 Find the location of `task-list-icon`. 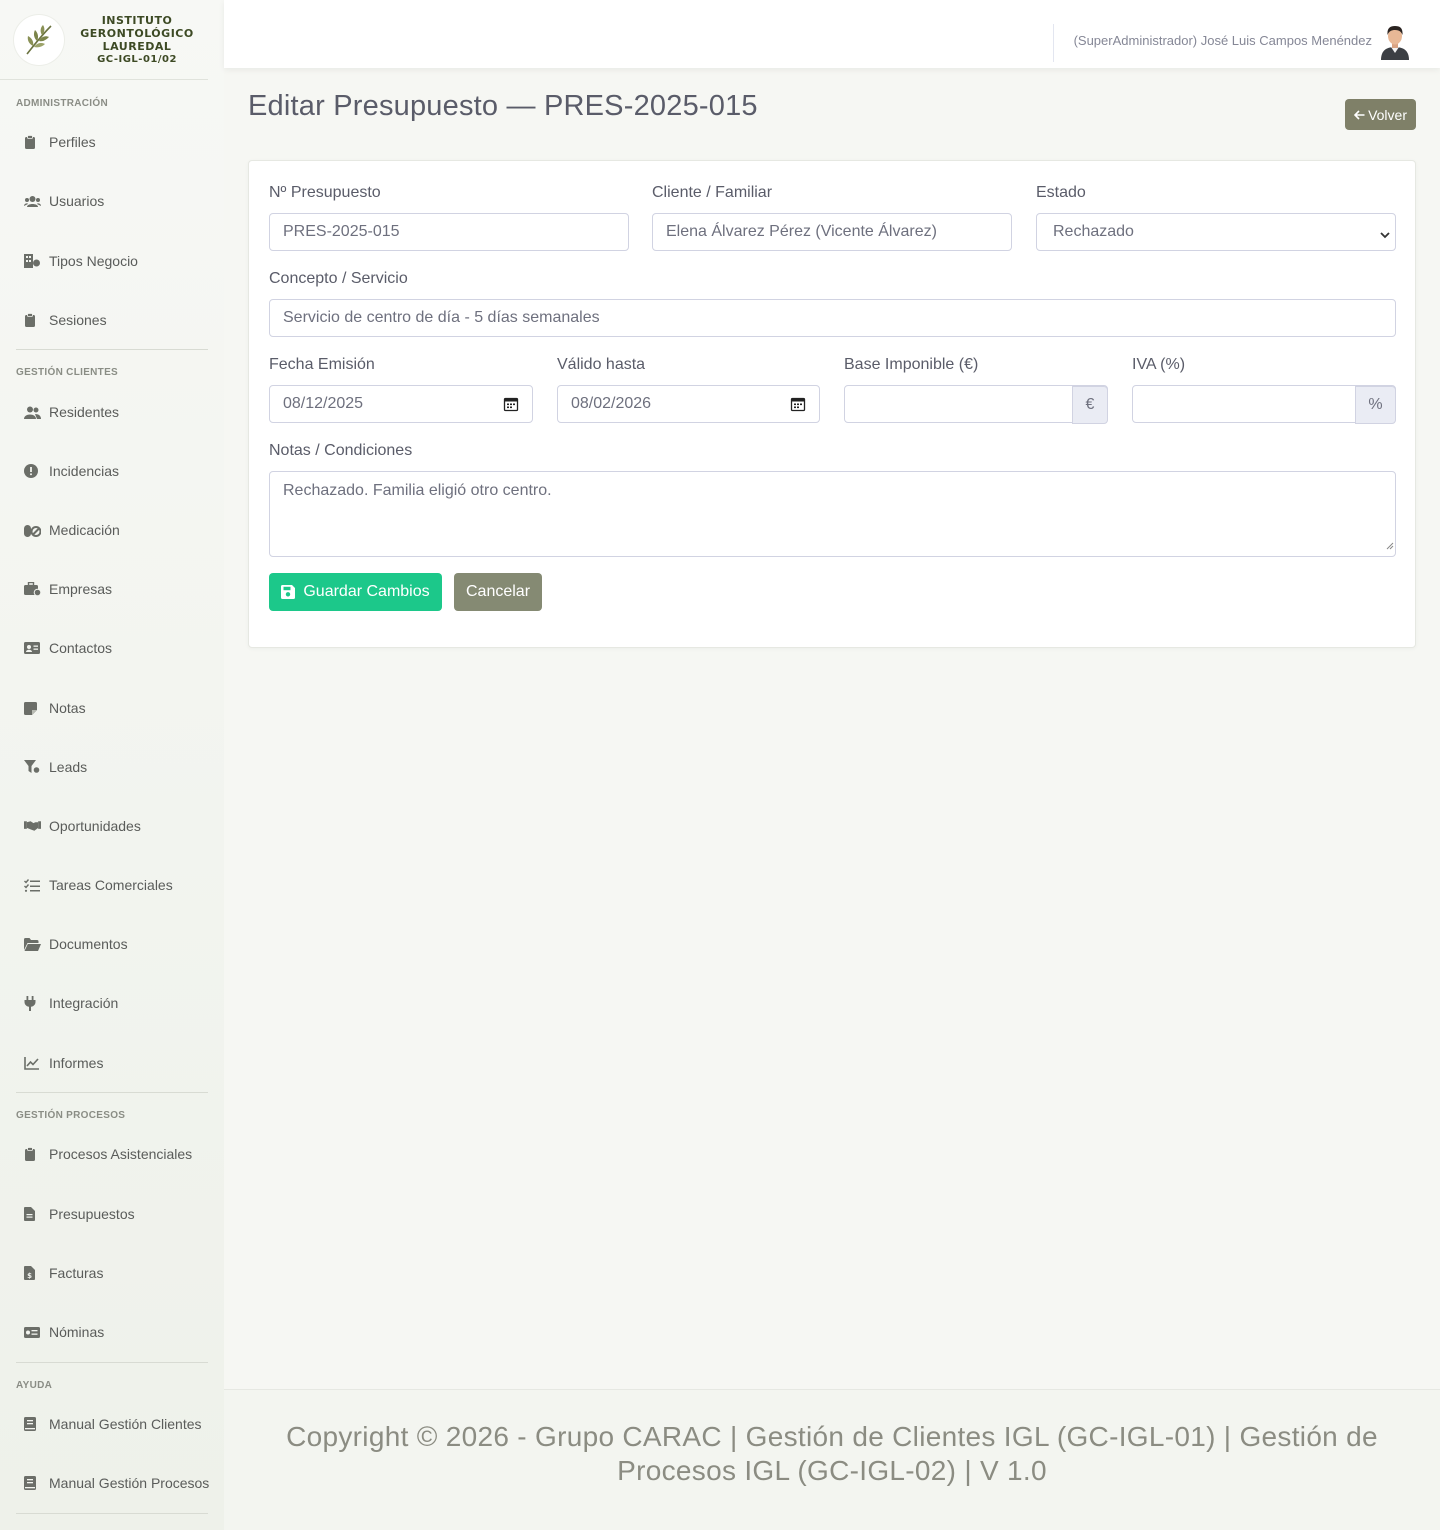

task-list-icon is located at coordinates (32, 885).